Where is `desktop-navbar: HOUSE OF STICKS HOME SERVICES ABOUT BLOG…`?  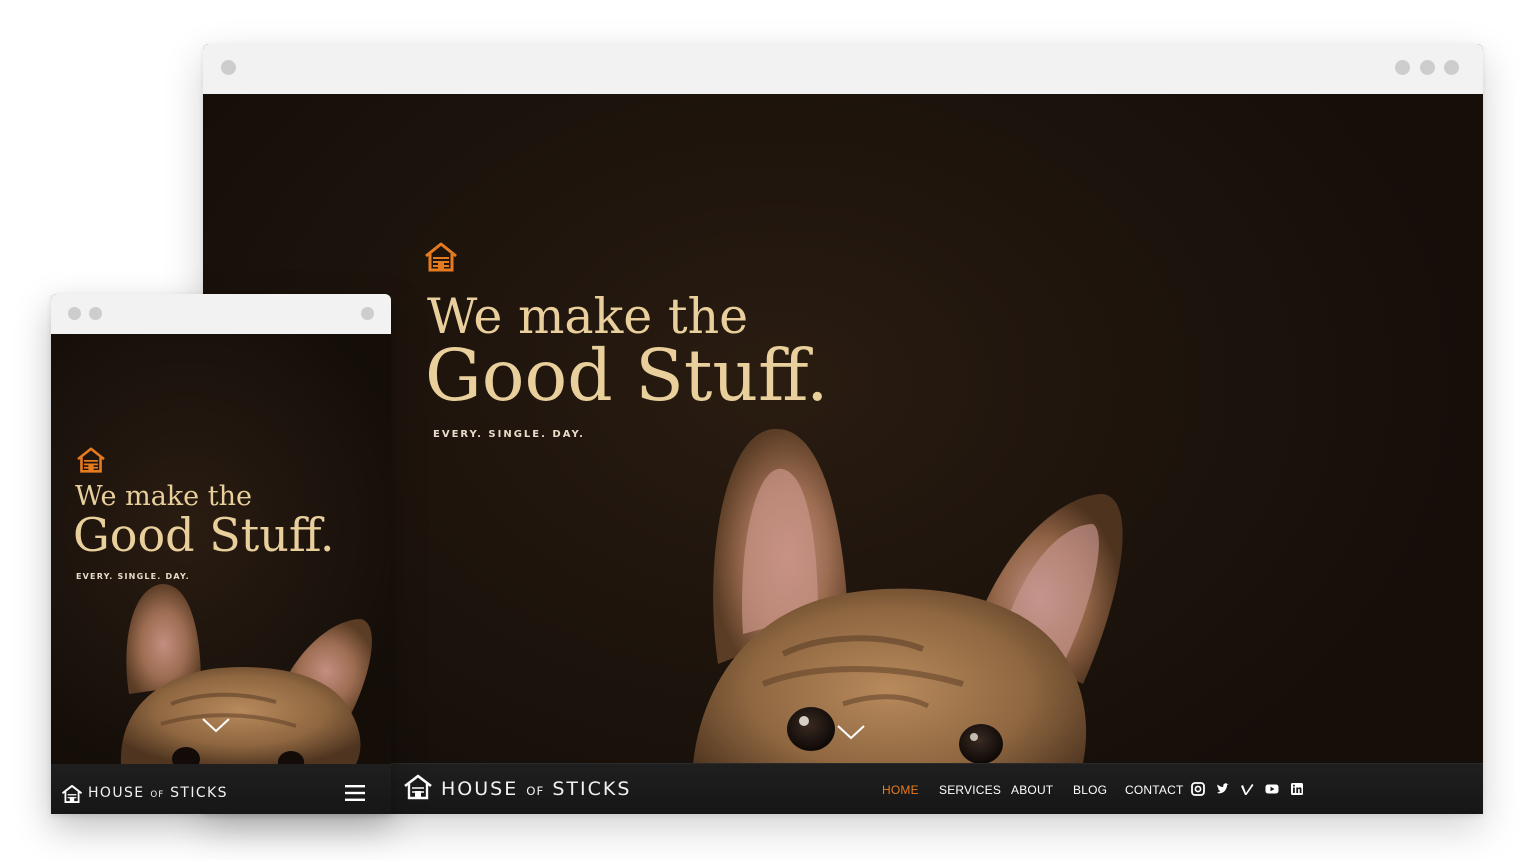 desktop-navbar: HOUSE OF STICKS HOME SERVICES ABOUT BLOG… is located at coordinates (843, 788).